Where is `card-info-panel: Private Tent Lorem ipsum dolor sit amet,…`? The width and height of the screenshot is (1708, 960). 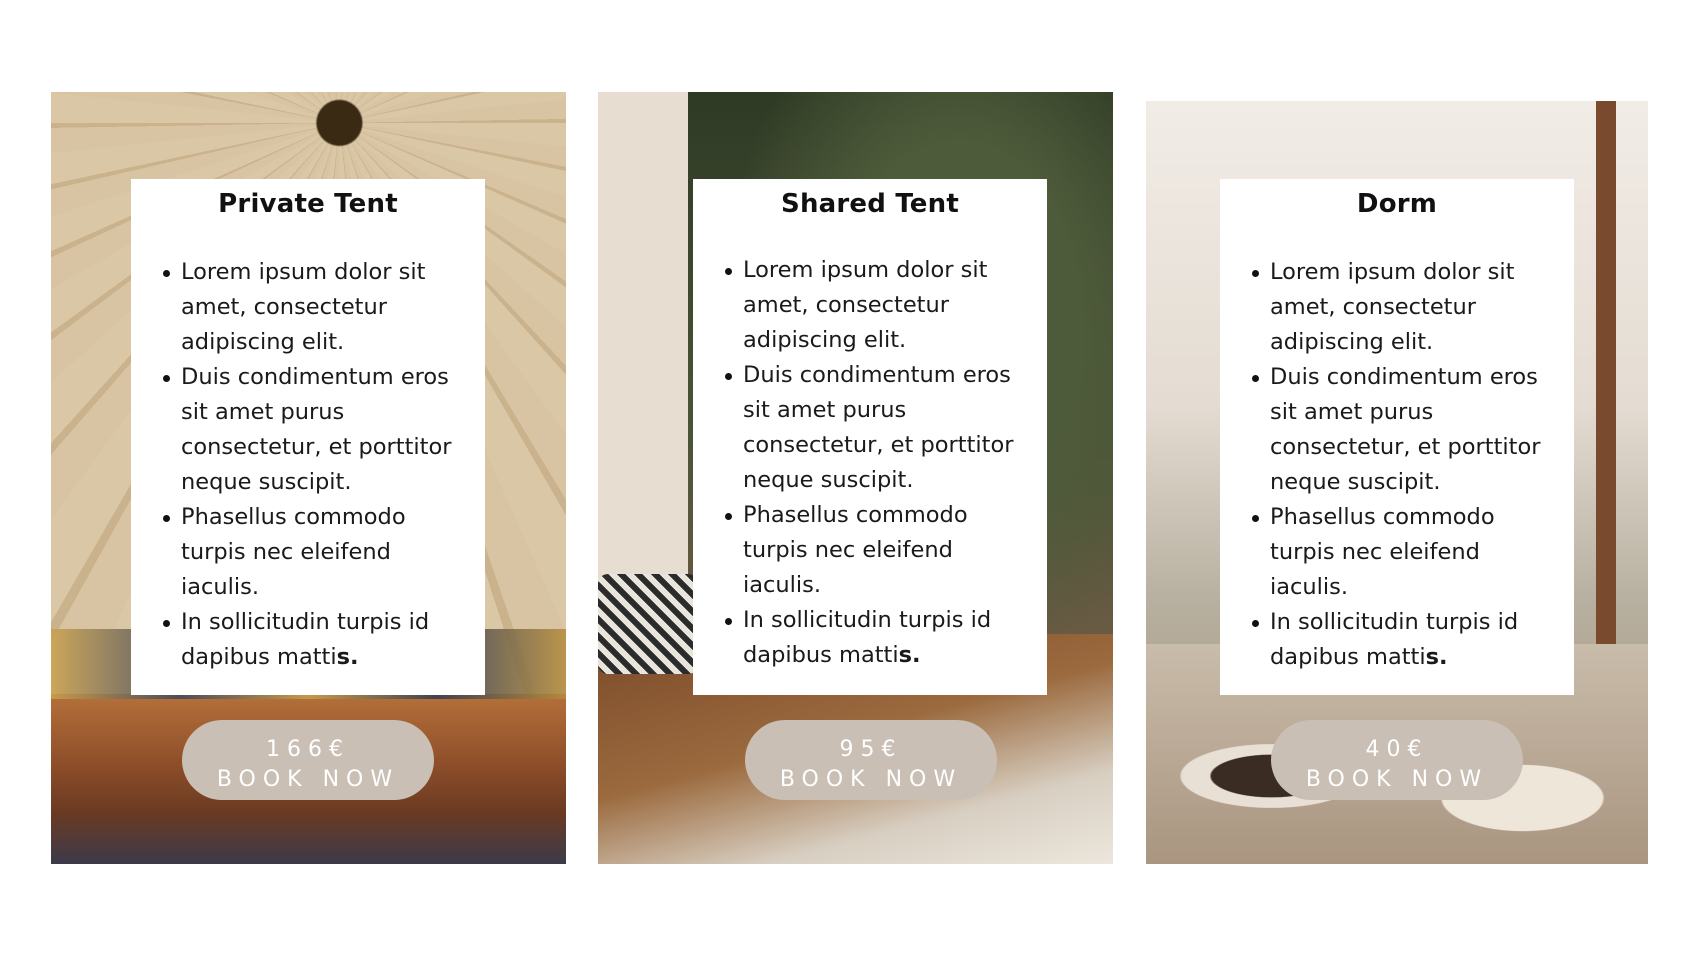
card-info-panel: Private Tent Lorem ipsum dolor sit amet,… is located at coordinates (308, 437).